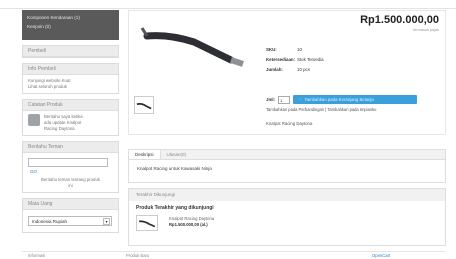 The width and height of the screenshot is (456, 259). I want to click on recent-product-price: Rp1.500.000,00 (al.), so click(188, 224).